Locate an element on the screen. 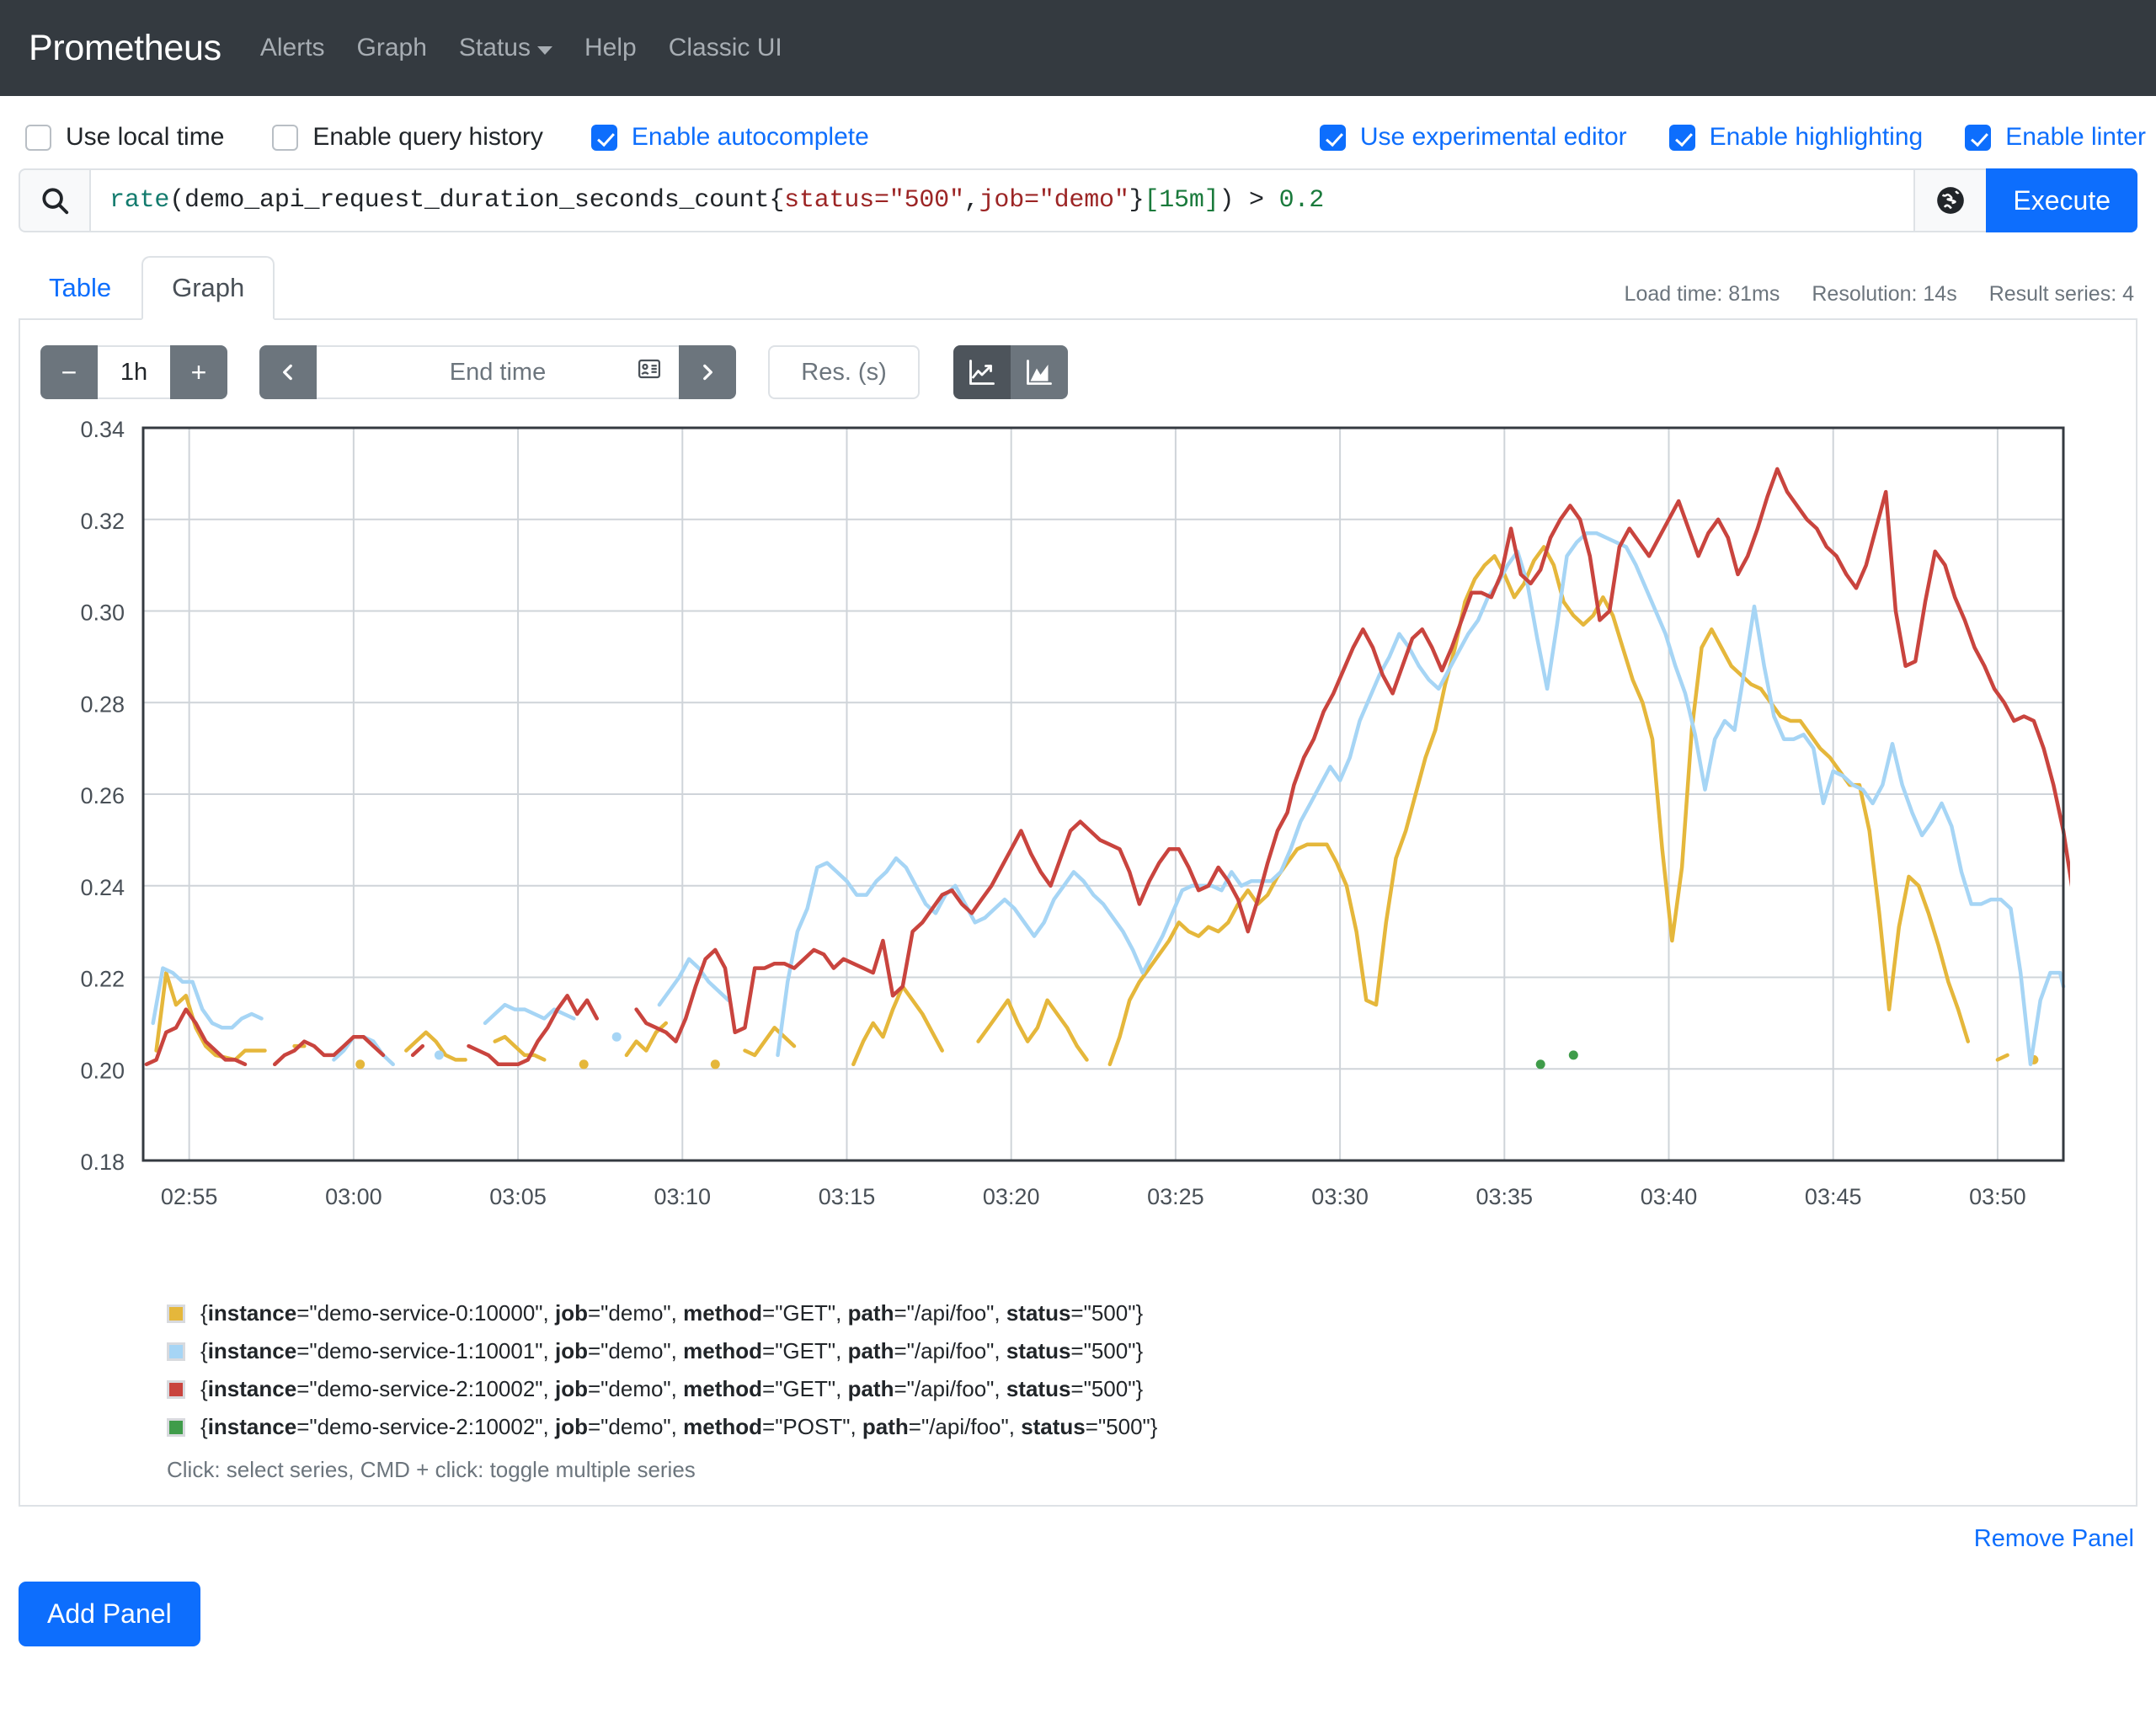  line-chart-icon is located at coordinates (982, 372).